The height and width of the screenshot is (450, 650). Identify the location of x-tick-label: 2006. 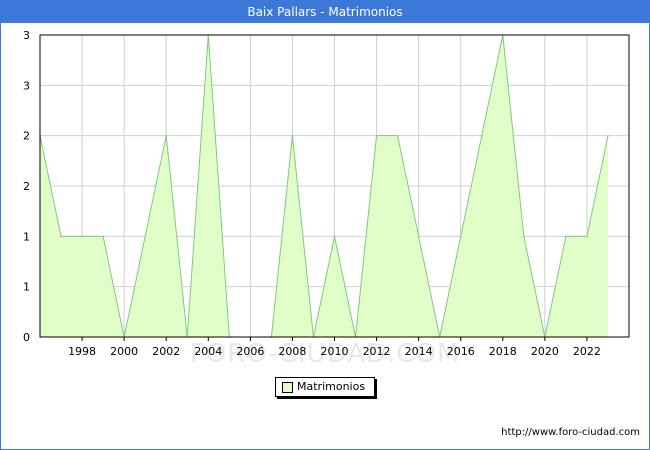
(250, 351).